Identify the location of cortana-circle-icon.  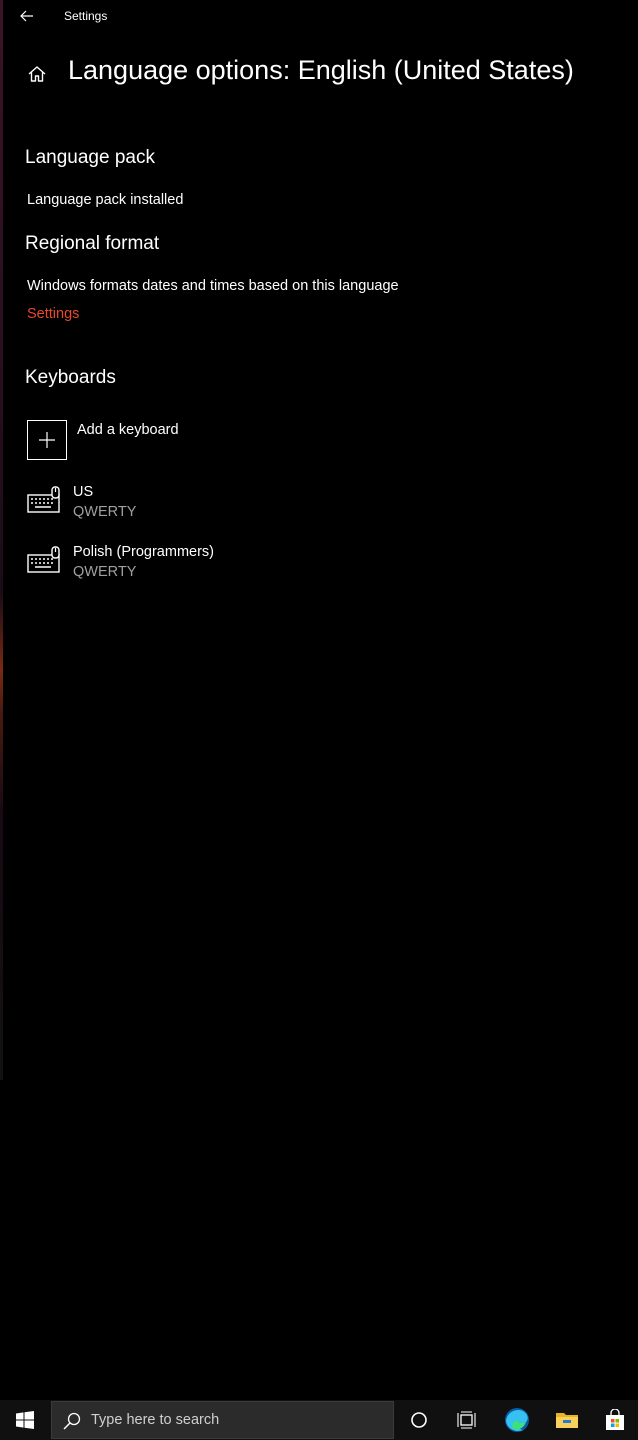
(419, 1420).